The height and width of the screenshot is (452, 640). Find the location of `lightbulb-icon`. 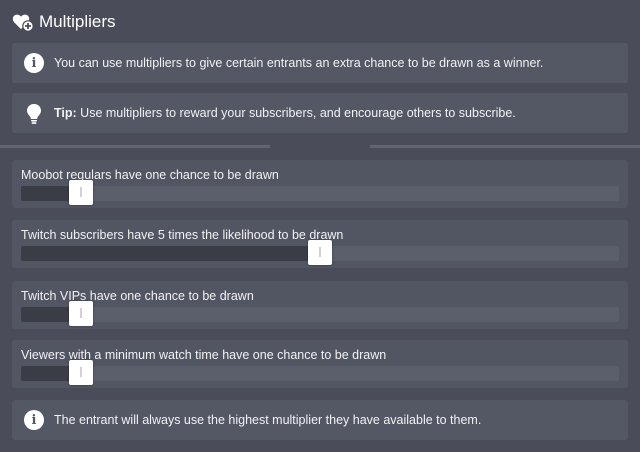

lightbulb-icon is located at coordinates (34, 113).